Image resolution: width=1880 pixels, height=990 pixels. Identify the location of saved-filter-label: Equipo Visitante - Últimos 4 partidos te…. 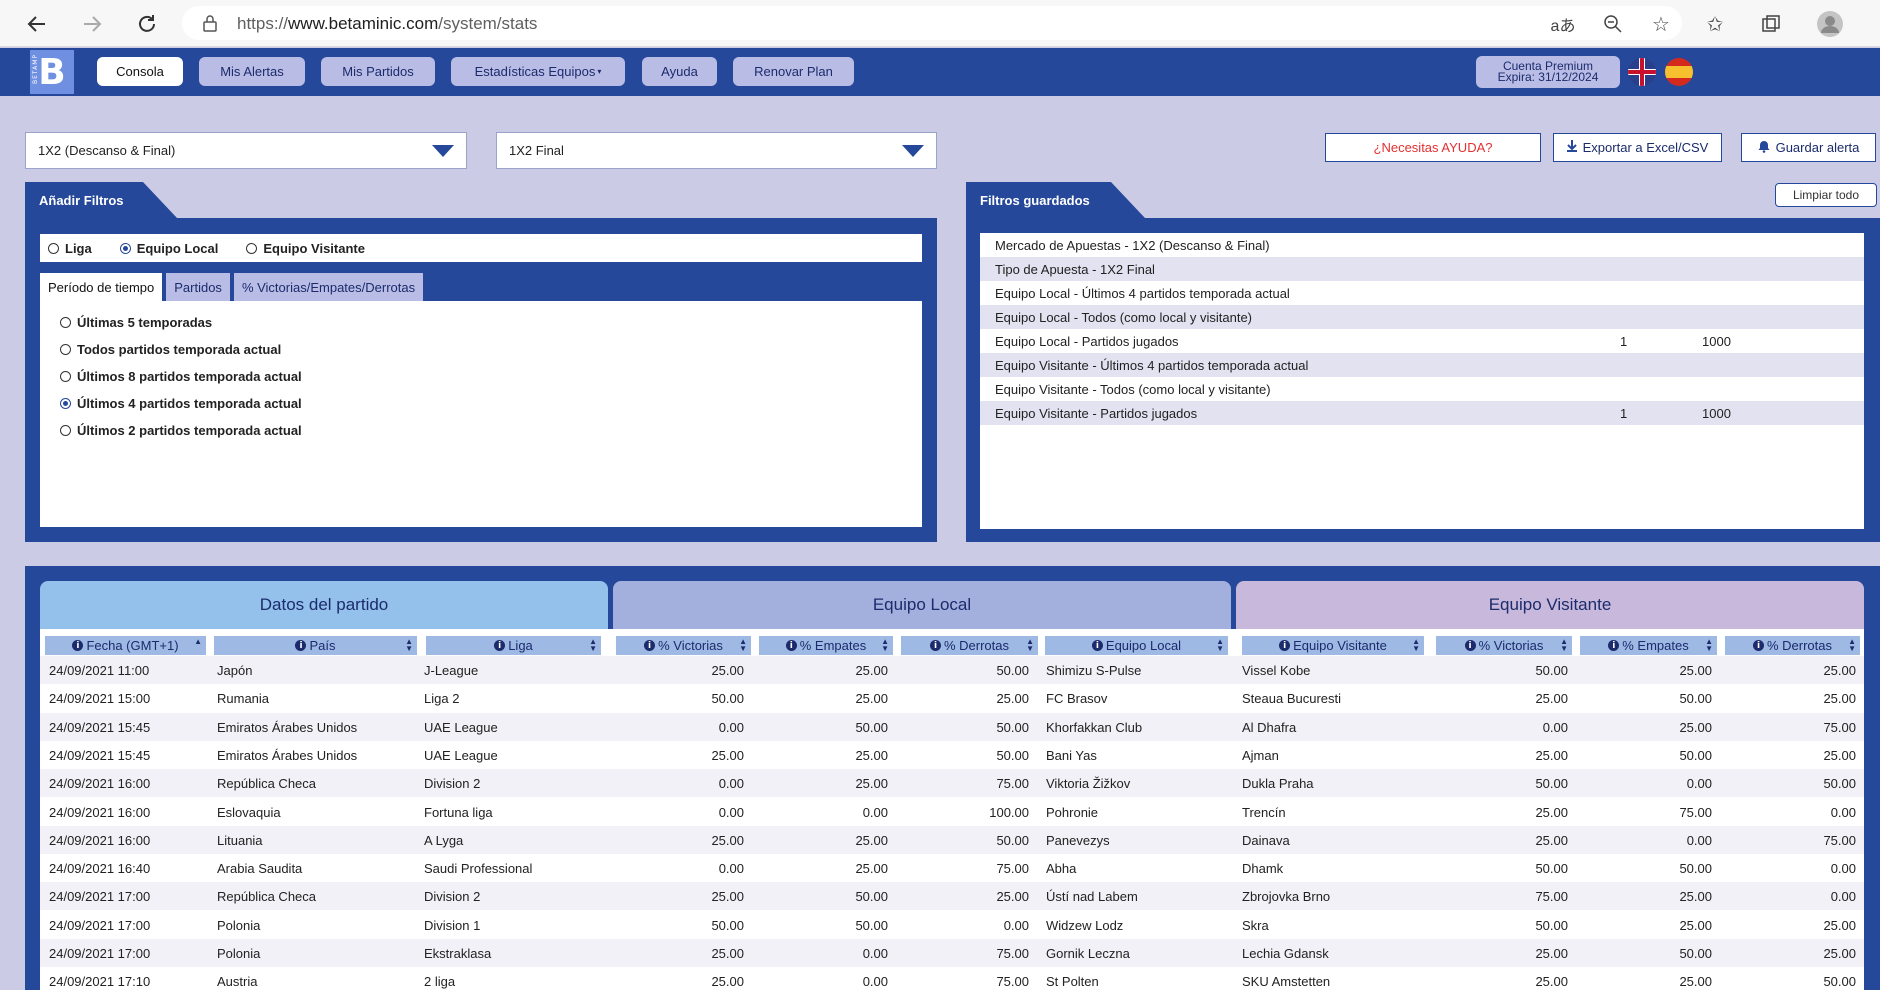
(1152, 365).